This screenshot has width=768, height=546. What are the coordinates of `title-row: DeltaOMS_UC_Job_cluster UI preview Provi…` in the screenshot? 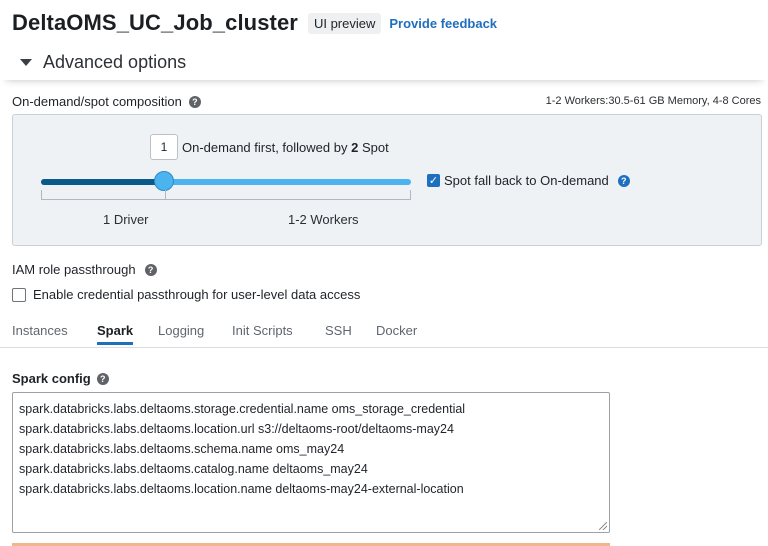 It's located at (254, 23).